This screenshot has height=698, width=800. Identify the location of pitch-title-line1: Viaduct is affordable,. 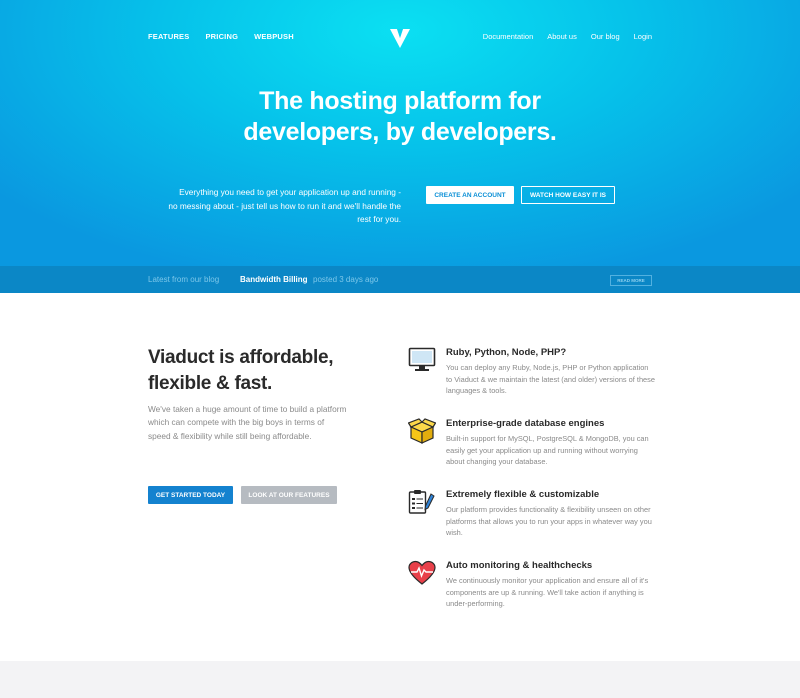
(241, 357).